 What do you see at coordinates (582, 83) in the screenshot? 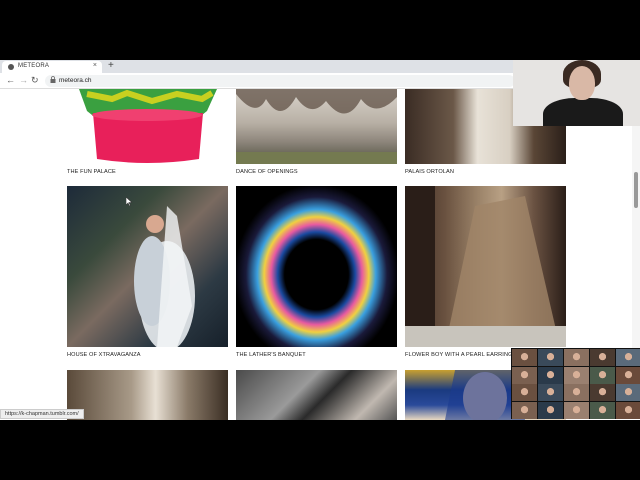
I see `presenter-face` at bounding box center [582, 83].